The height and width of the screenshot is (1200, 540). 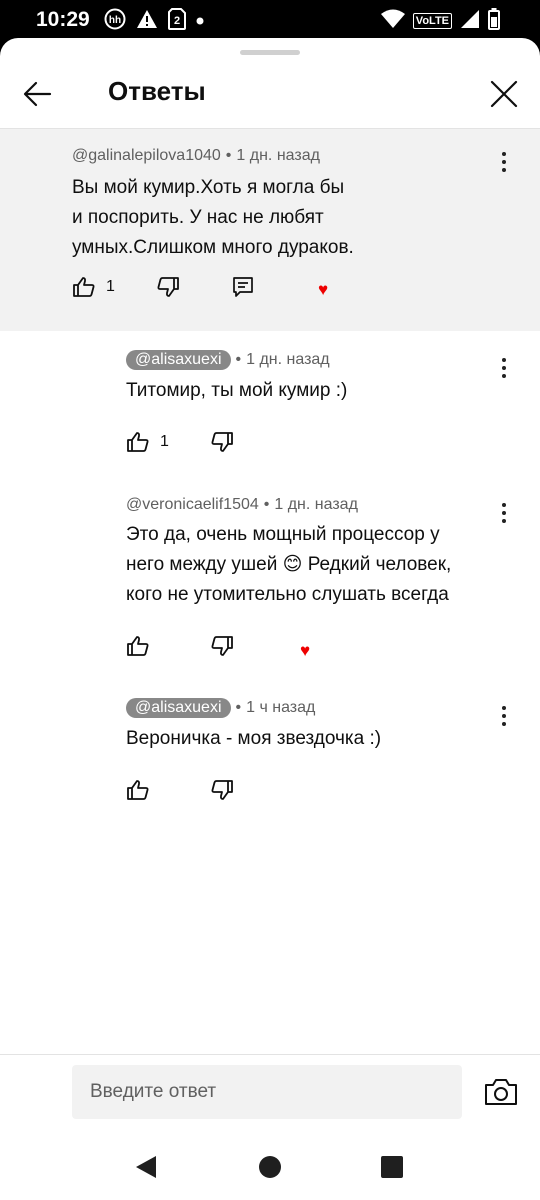 What do you see at coordinates (200, 21) in the screenshot?
I see `dot-icon` at bounding box center [200, 21].